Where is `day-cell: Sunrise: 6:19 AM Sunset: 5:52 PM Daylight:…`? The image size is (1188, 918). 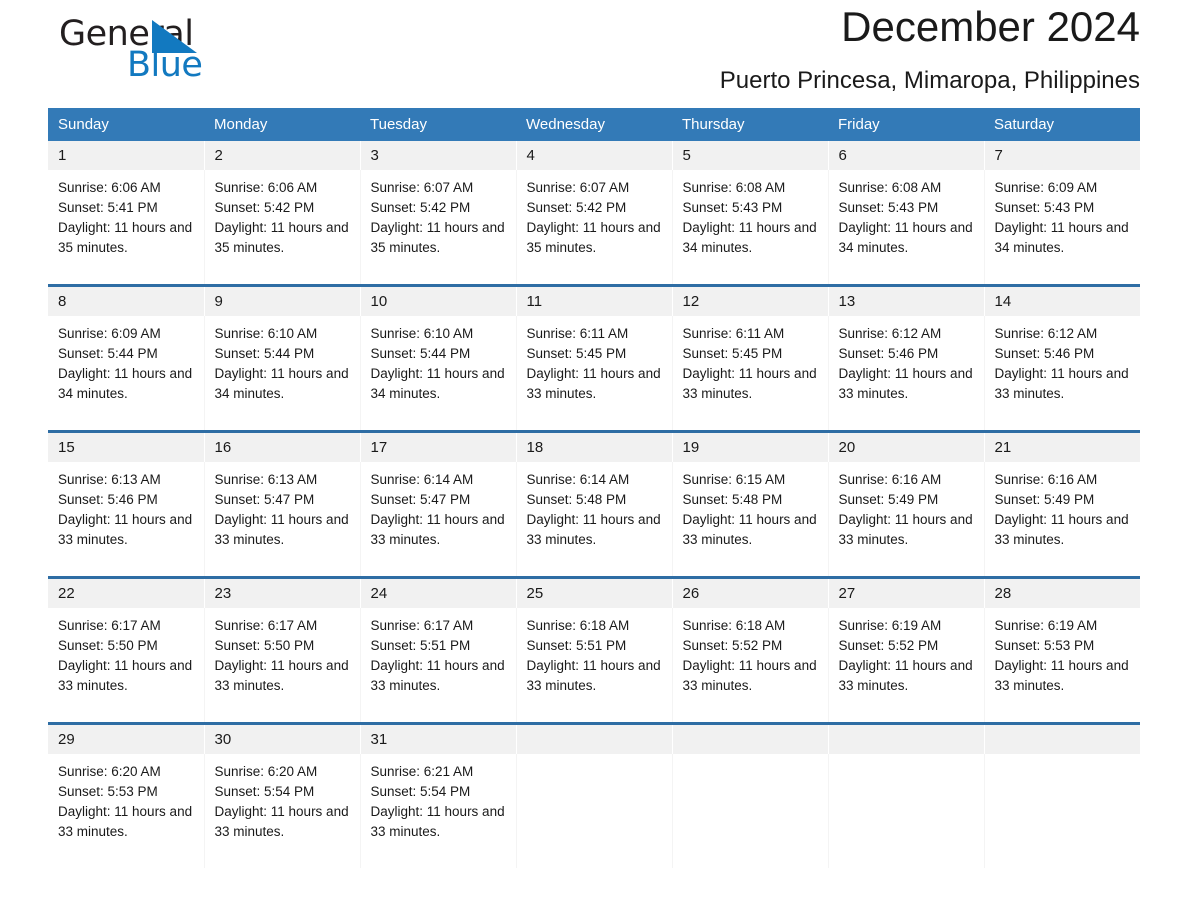
day-cell: Sunrise: 6:19 AM Sunset: 5:52 PM Daylight:… is located at coordinates (906, 666).